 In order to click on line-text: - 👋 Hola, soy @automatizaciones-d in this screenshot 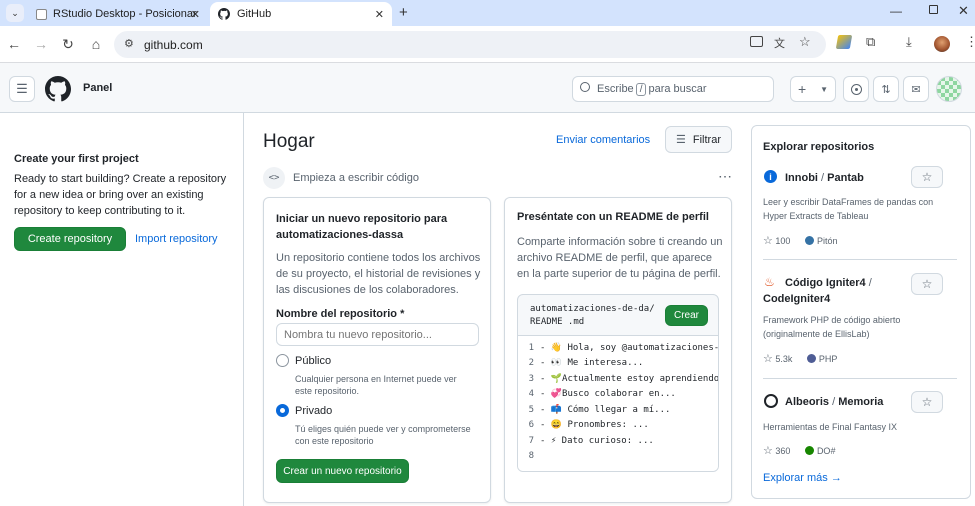, I will do `click(629, 347)`.